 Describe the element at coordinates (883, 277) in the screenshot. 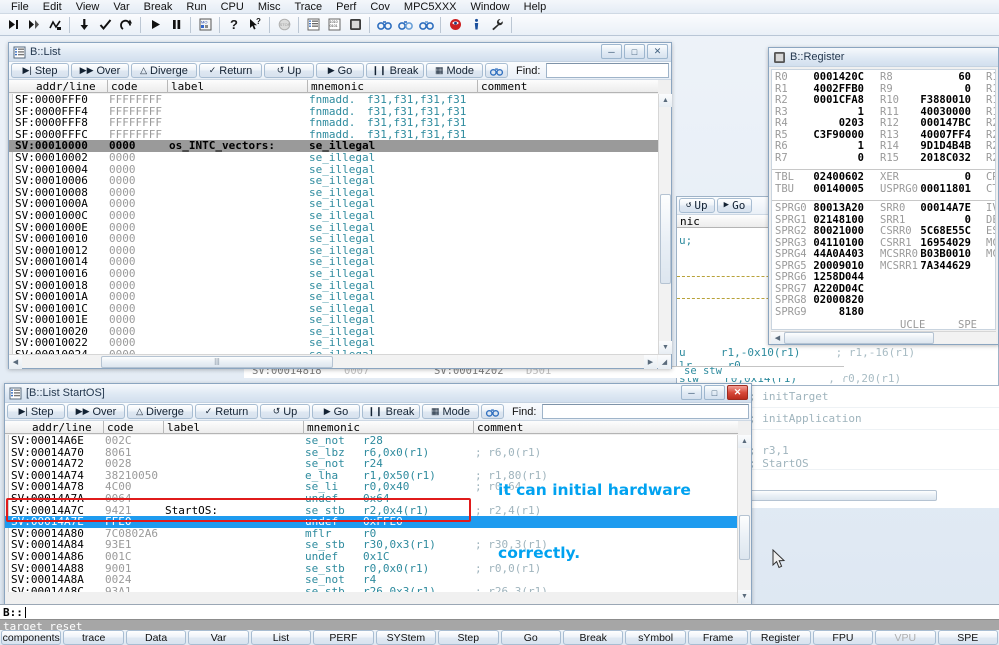

I see `register-row: SPRG6 1258D044` at that location.